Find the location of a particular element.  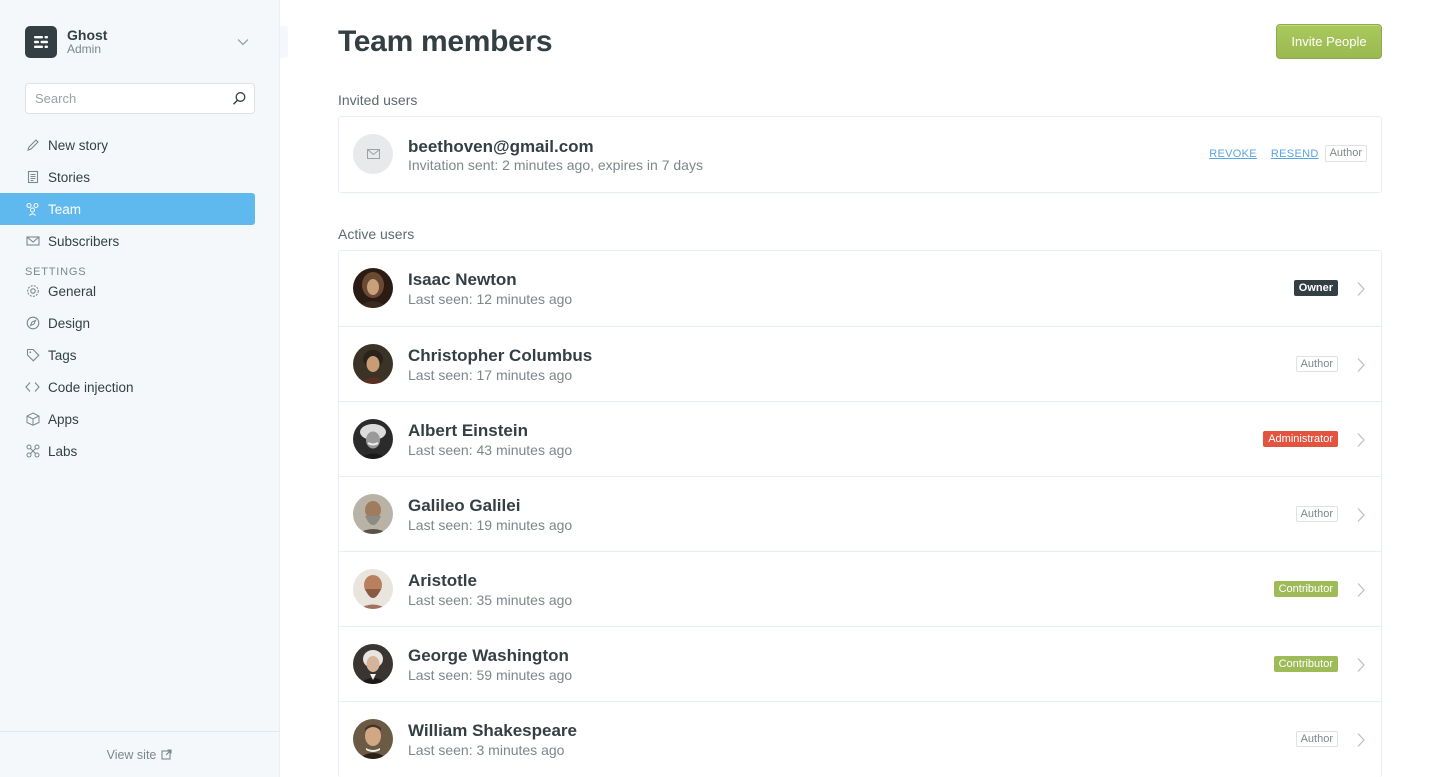

view-site-link: View site is located at coordinates (139, 754).